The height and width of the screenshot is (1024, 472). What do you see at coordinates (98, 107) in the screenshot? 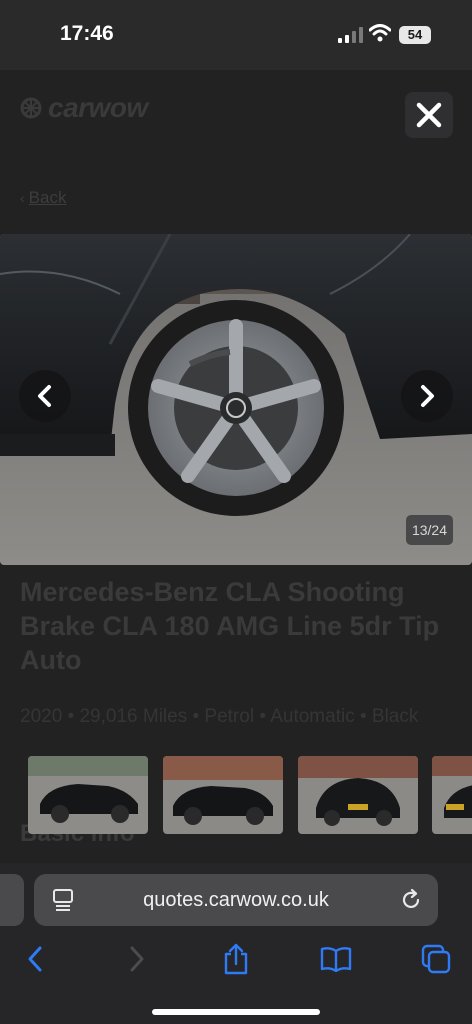
I see `logo-text: carwow` at bounding box center [98, 107].